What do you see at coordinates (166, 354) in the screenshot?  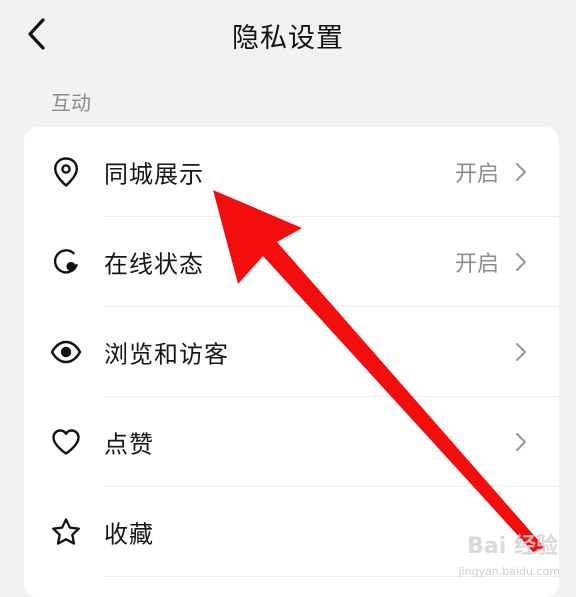 I see `setting-label: 浏览和访客` at bounding box center [166, 354].